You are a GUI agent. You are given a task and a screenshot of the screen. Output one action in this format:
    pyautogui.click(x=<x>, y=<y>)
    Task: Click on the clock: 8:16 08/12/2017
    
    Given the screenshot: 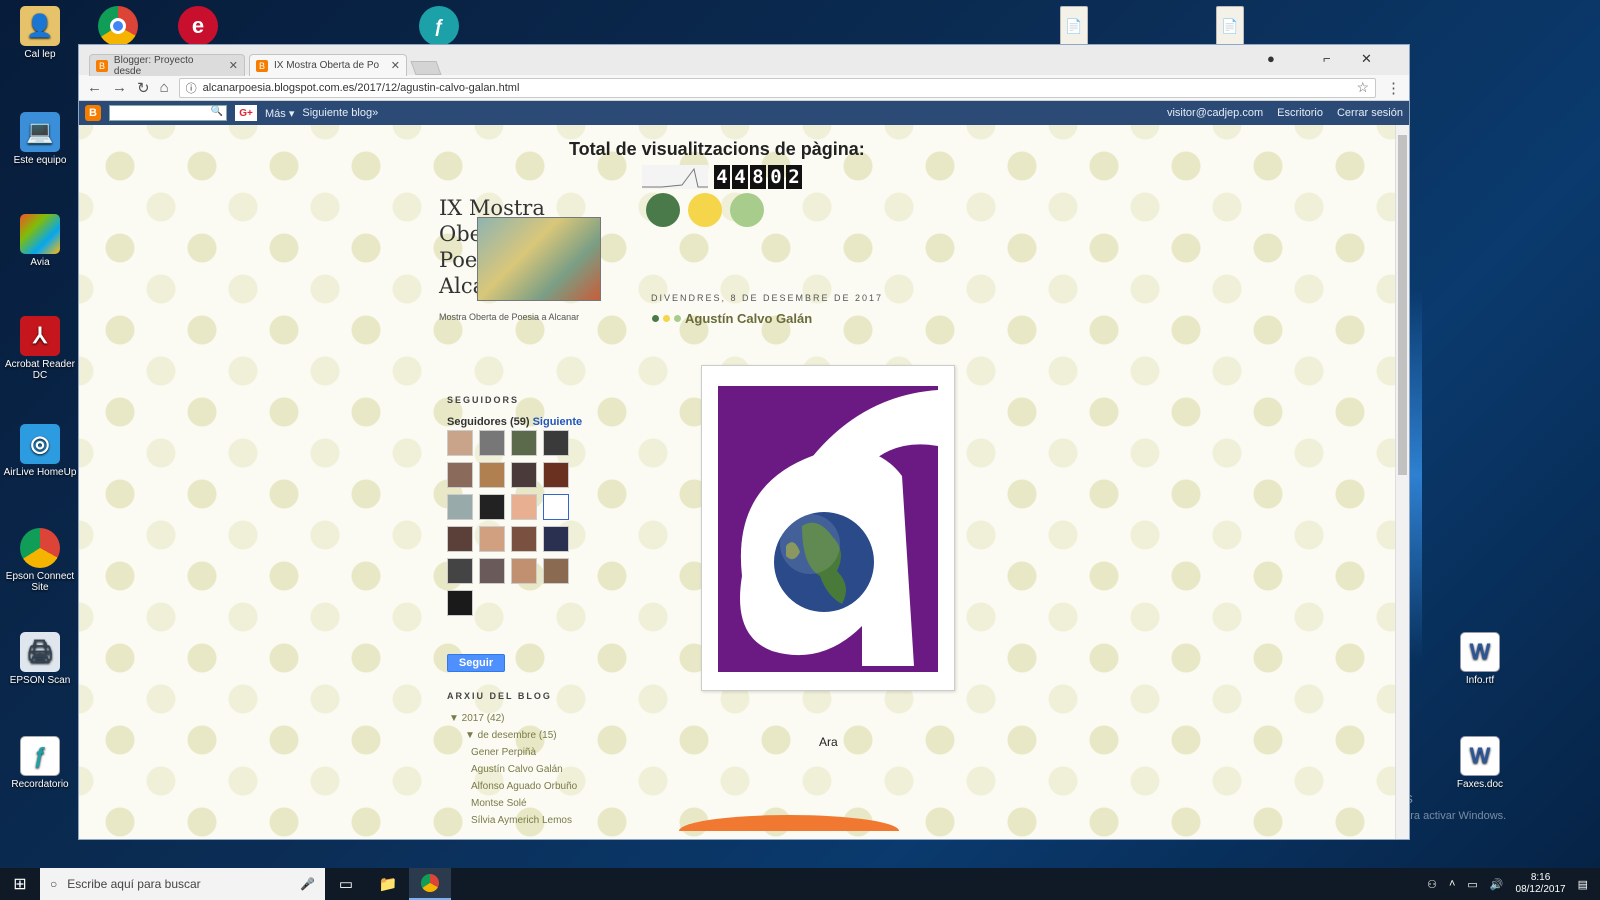 What is the action you would take?
    pyautogui.click(x=1541, y=884)
    